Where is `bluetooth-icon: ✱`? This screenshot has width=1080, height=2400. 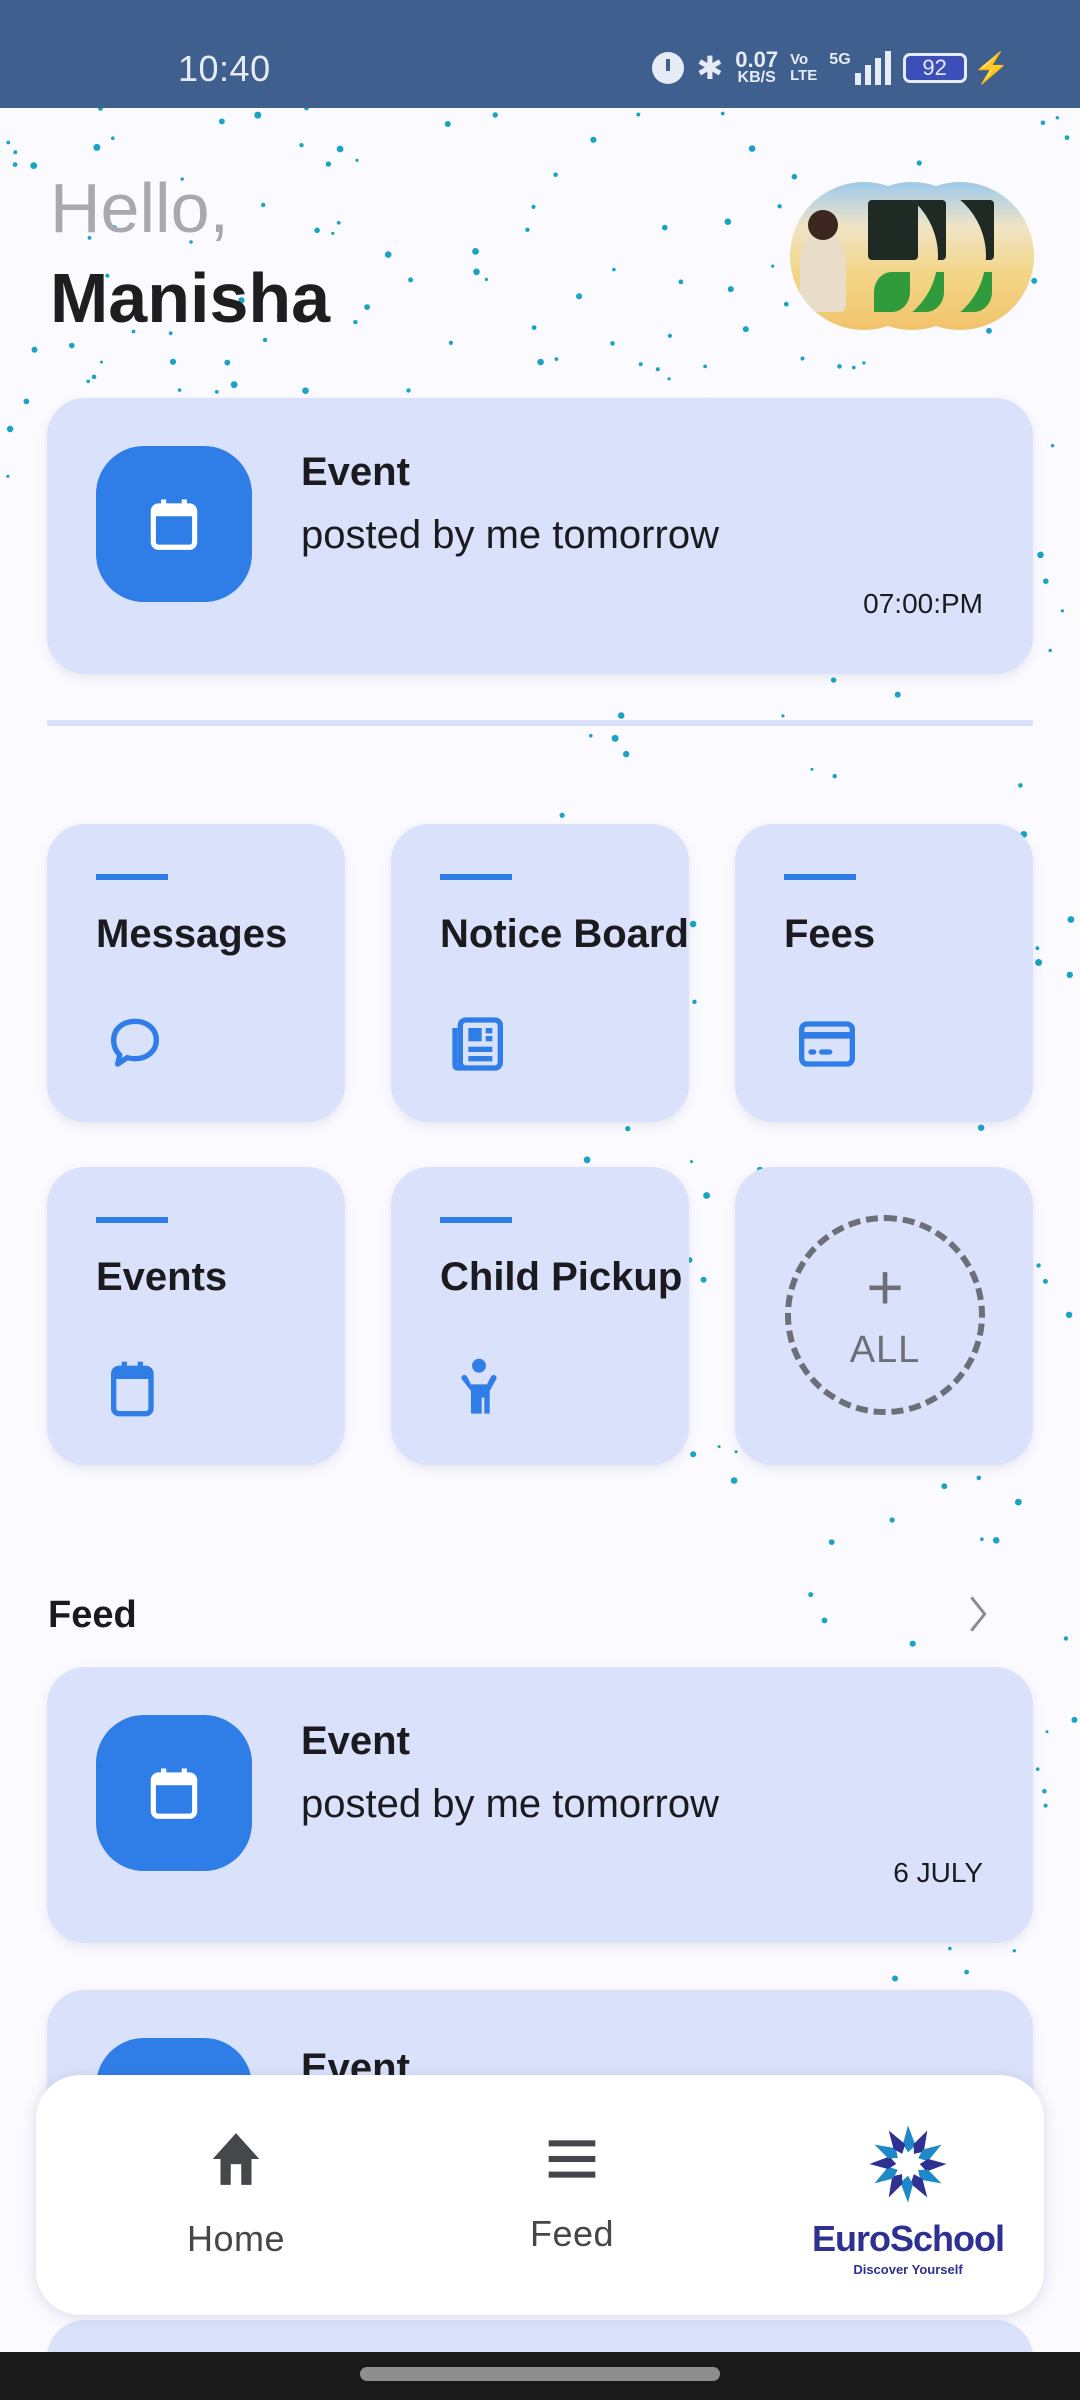 bluetooth-icon: ✱ is located at coordinates (710, 68).